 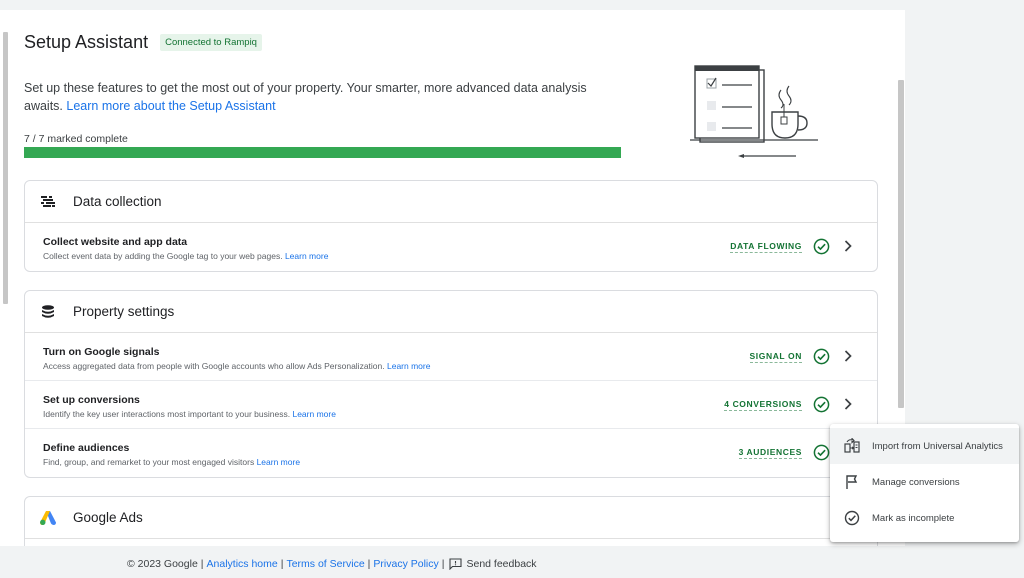 What do you see at coordinates (86, 448) in the screenshot?
I see `row-title: Define audiences` at bounding box center [86, 448].